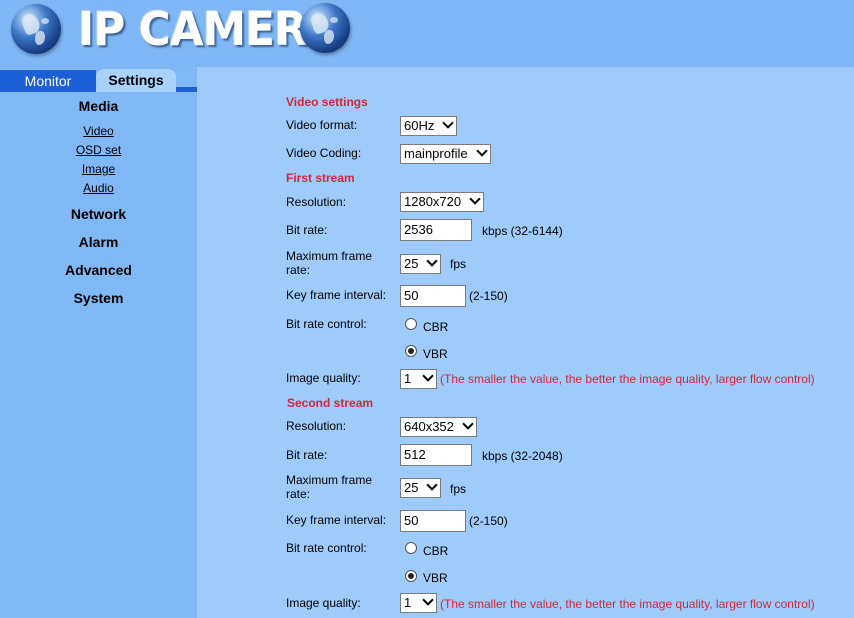 The width and height of the screenshot is (854, 618). Describe the element at coordinates (316, 202) in the screenshot. I see `first-resolution-label: Resolution:` at that location.